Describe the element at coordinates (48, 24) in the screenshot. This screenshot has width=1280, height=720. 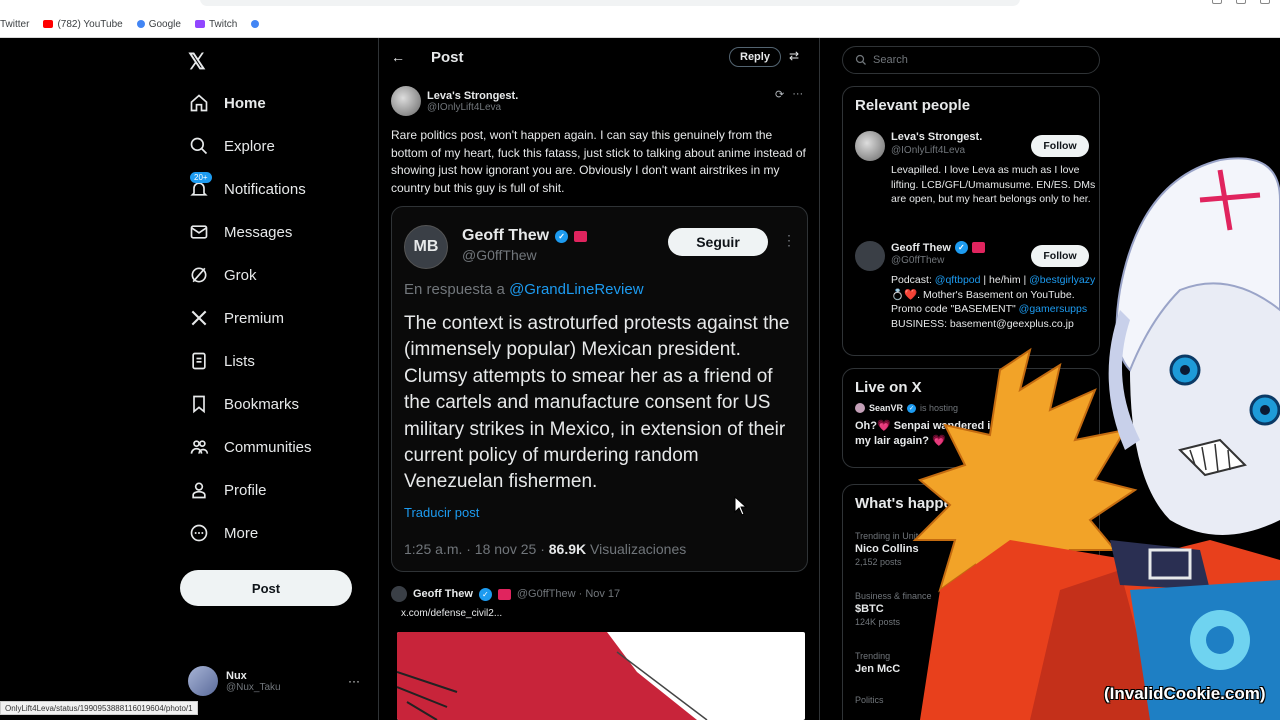
I see `youtube-icon` at that location.